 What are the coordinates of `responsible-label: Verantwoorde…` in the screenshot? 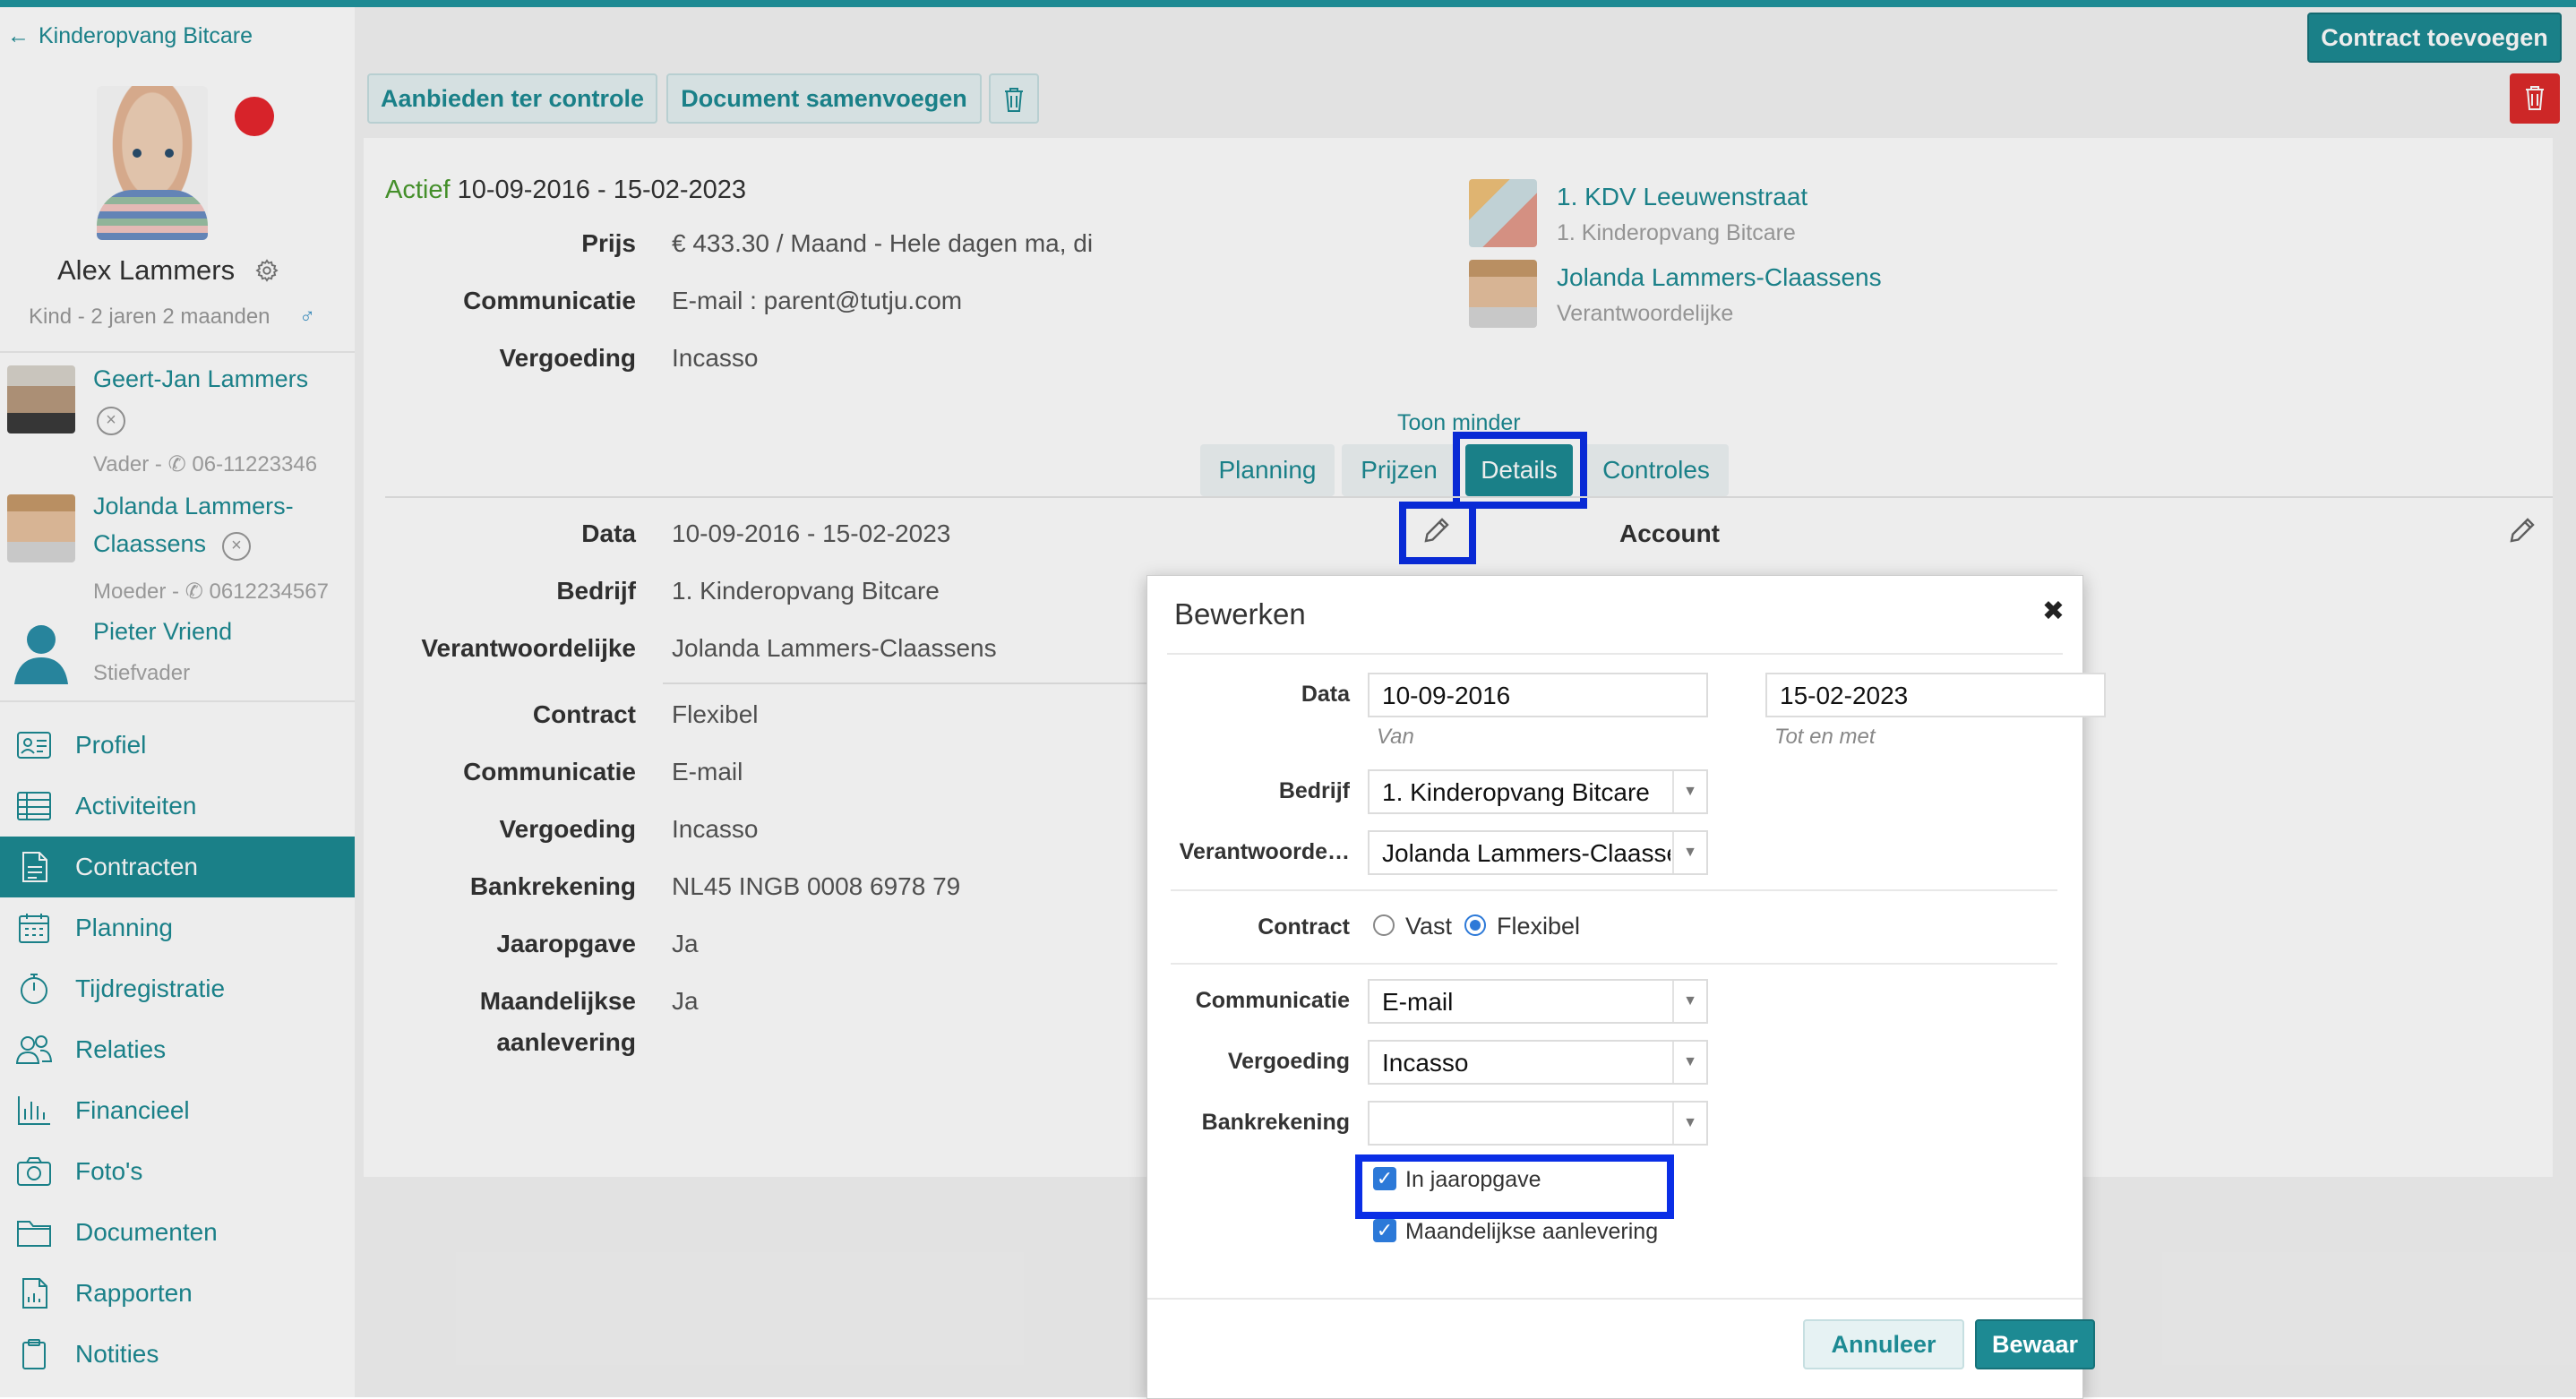 It's located at (1264, 851).